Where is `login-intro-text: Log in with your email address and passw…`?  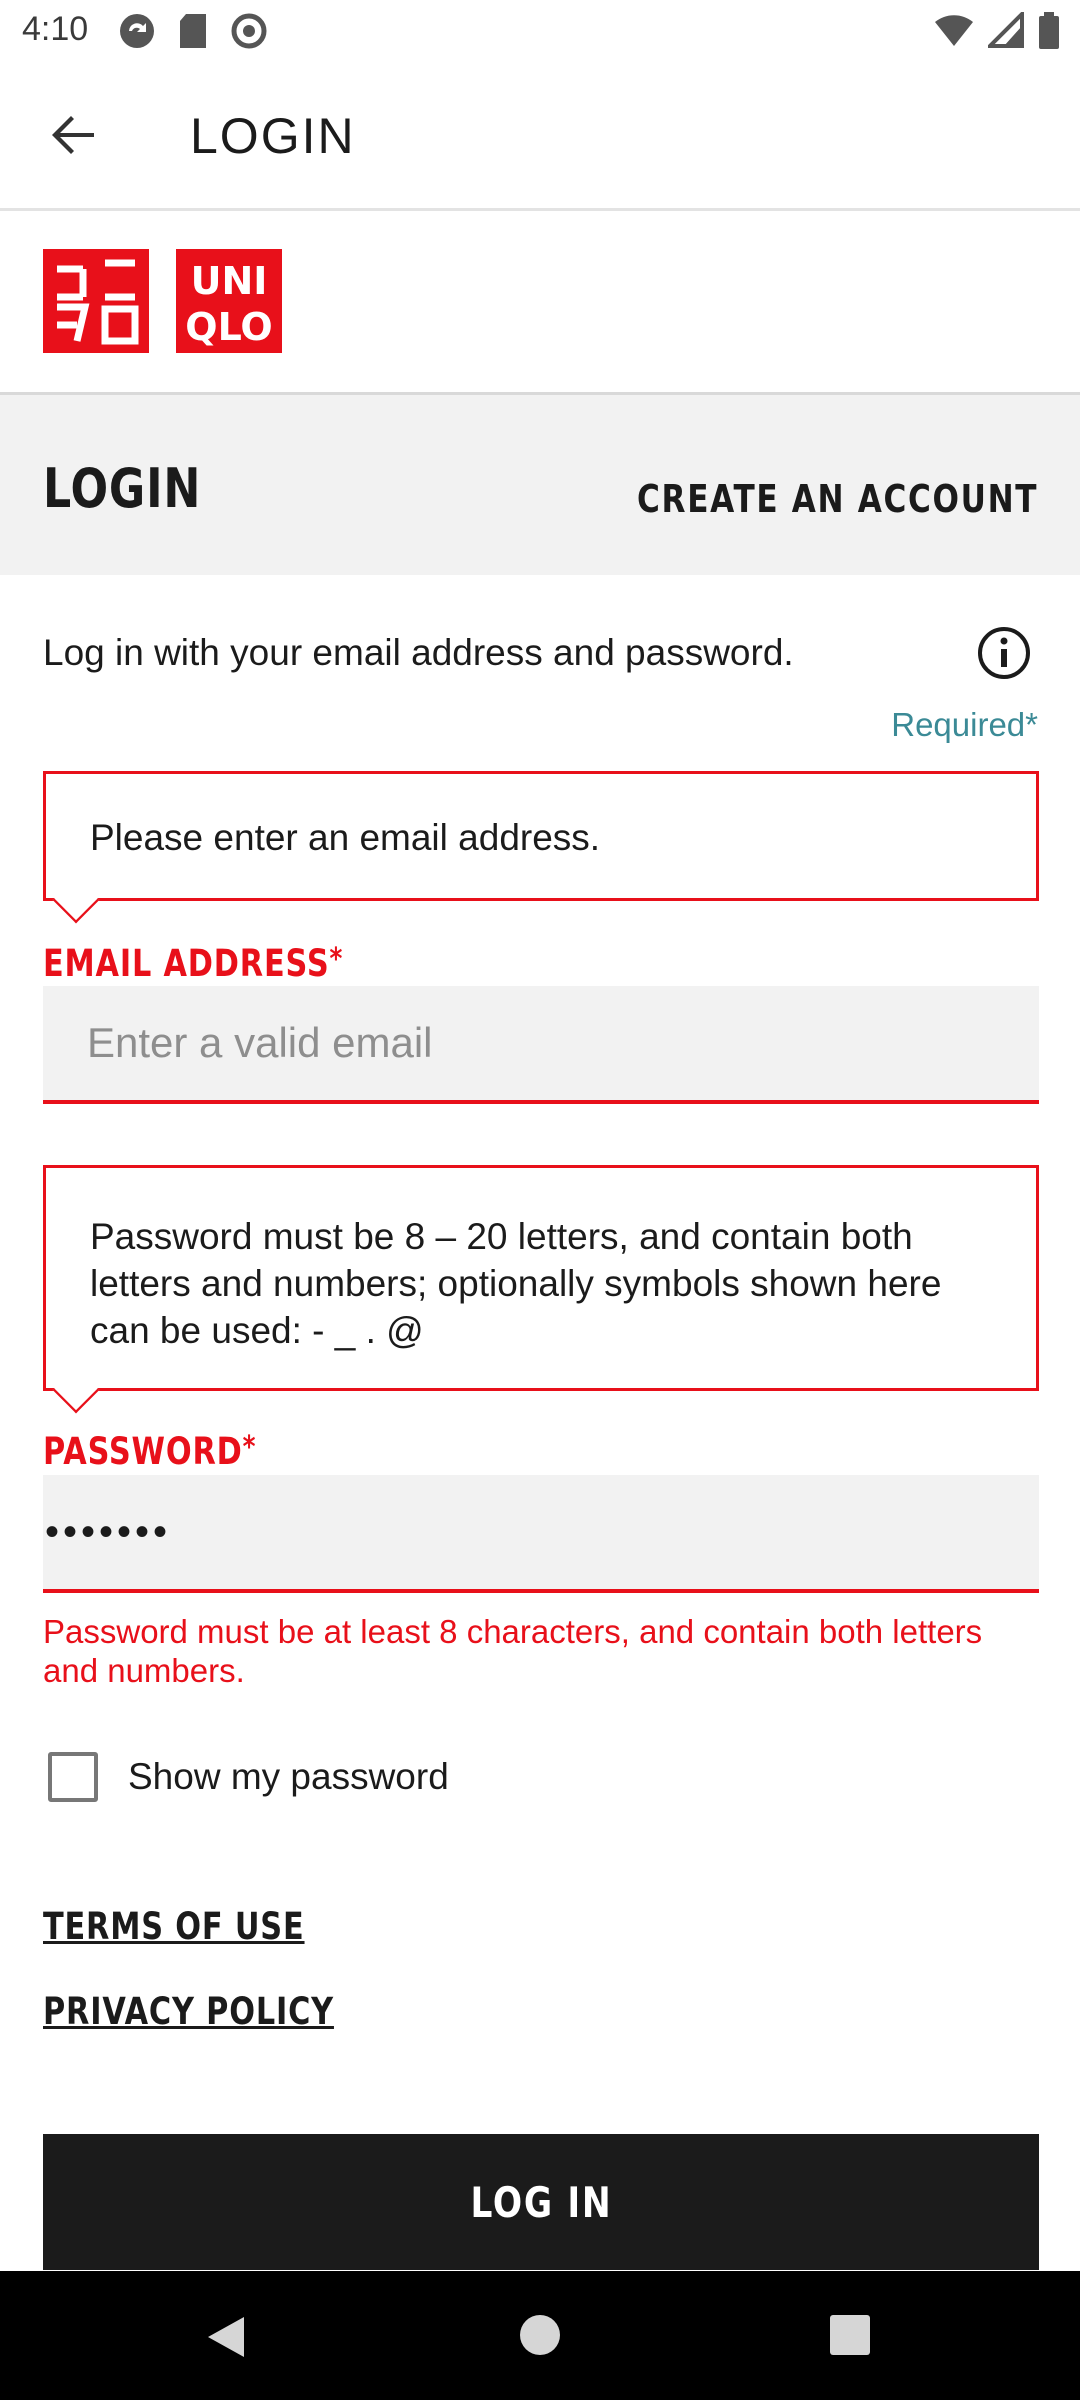
login-intro-text: Log in with your email address and passw… is located at coordinates (418, 652).